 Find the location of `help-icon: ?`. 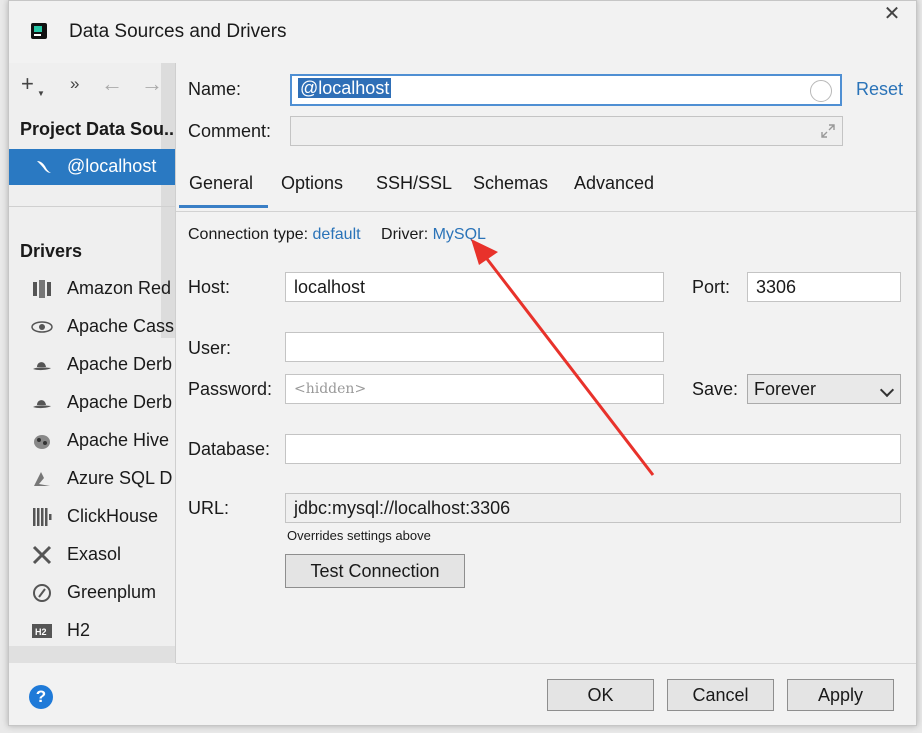

help-icon: ? is located at coordinates (41, 697).